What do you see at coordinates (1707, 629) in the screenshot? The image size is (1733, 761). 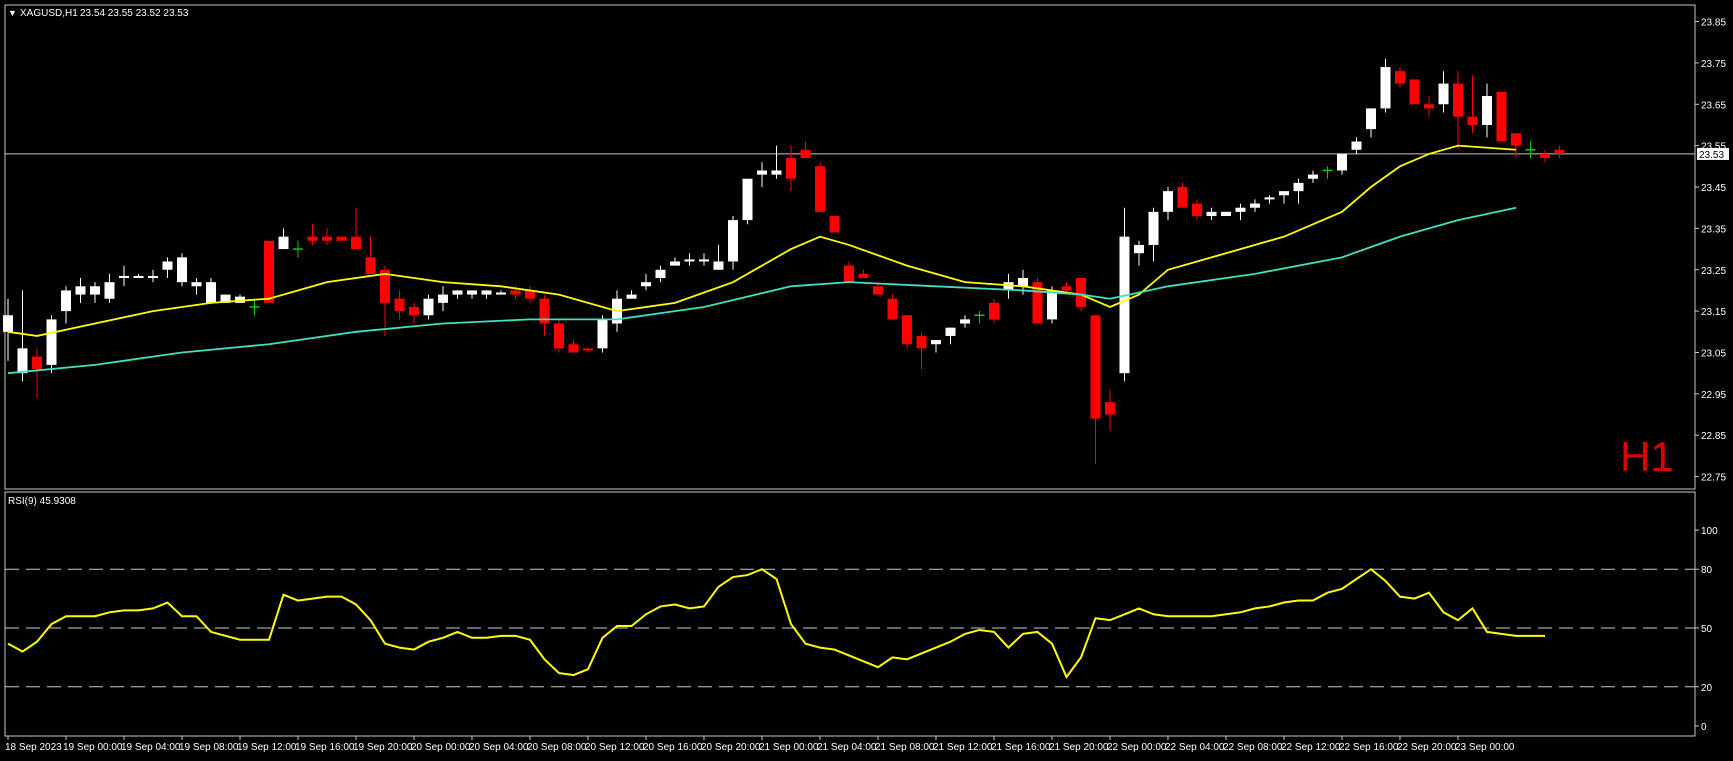 I see `rsi-tick-label: 50` at bounding box center [1707, 629].